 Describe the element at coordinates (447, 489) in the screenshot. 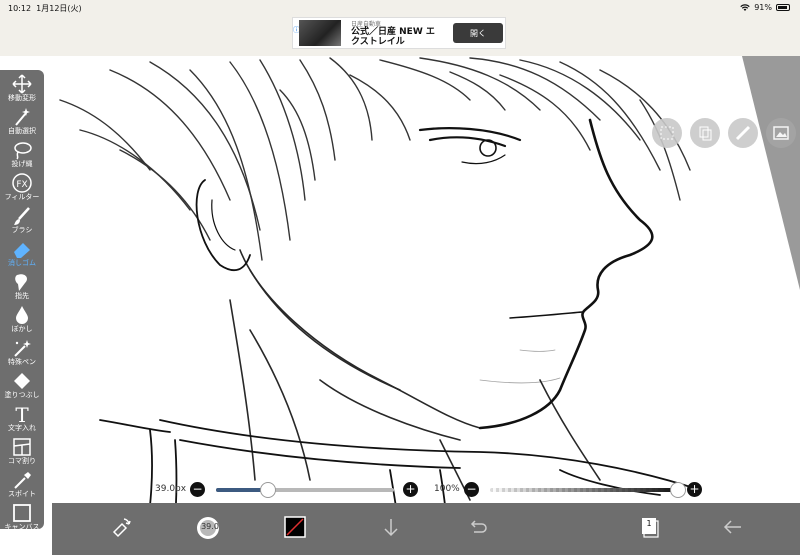

I see `opacity-value: 100%` at that location.